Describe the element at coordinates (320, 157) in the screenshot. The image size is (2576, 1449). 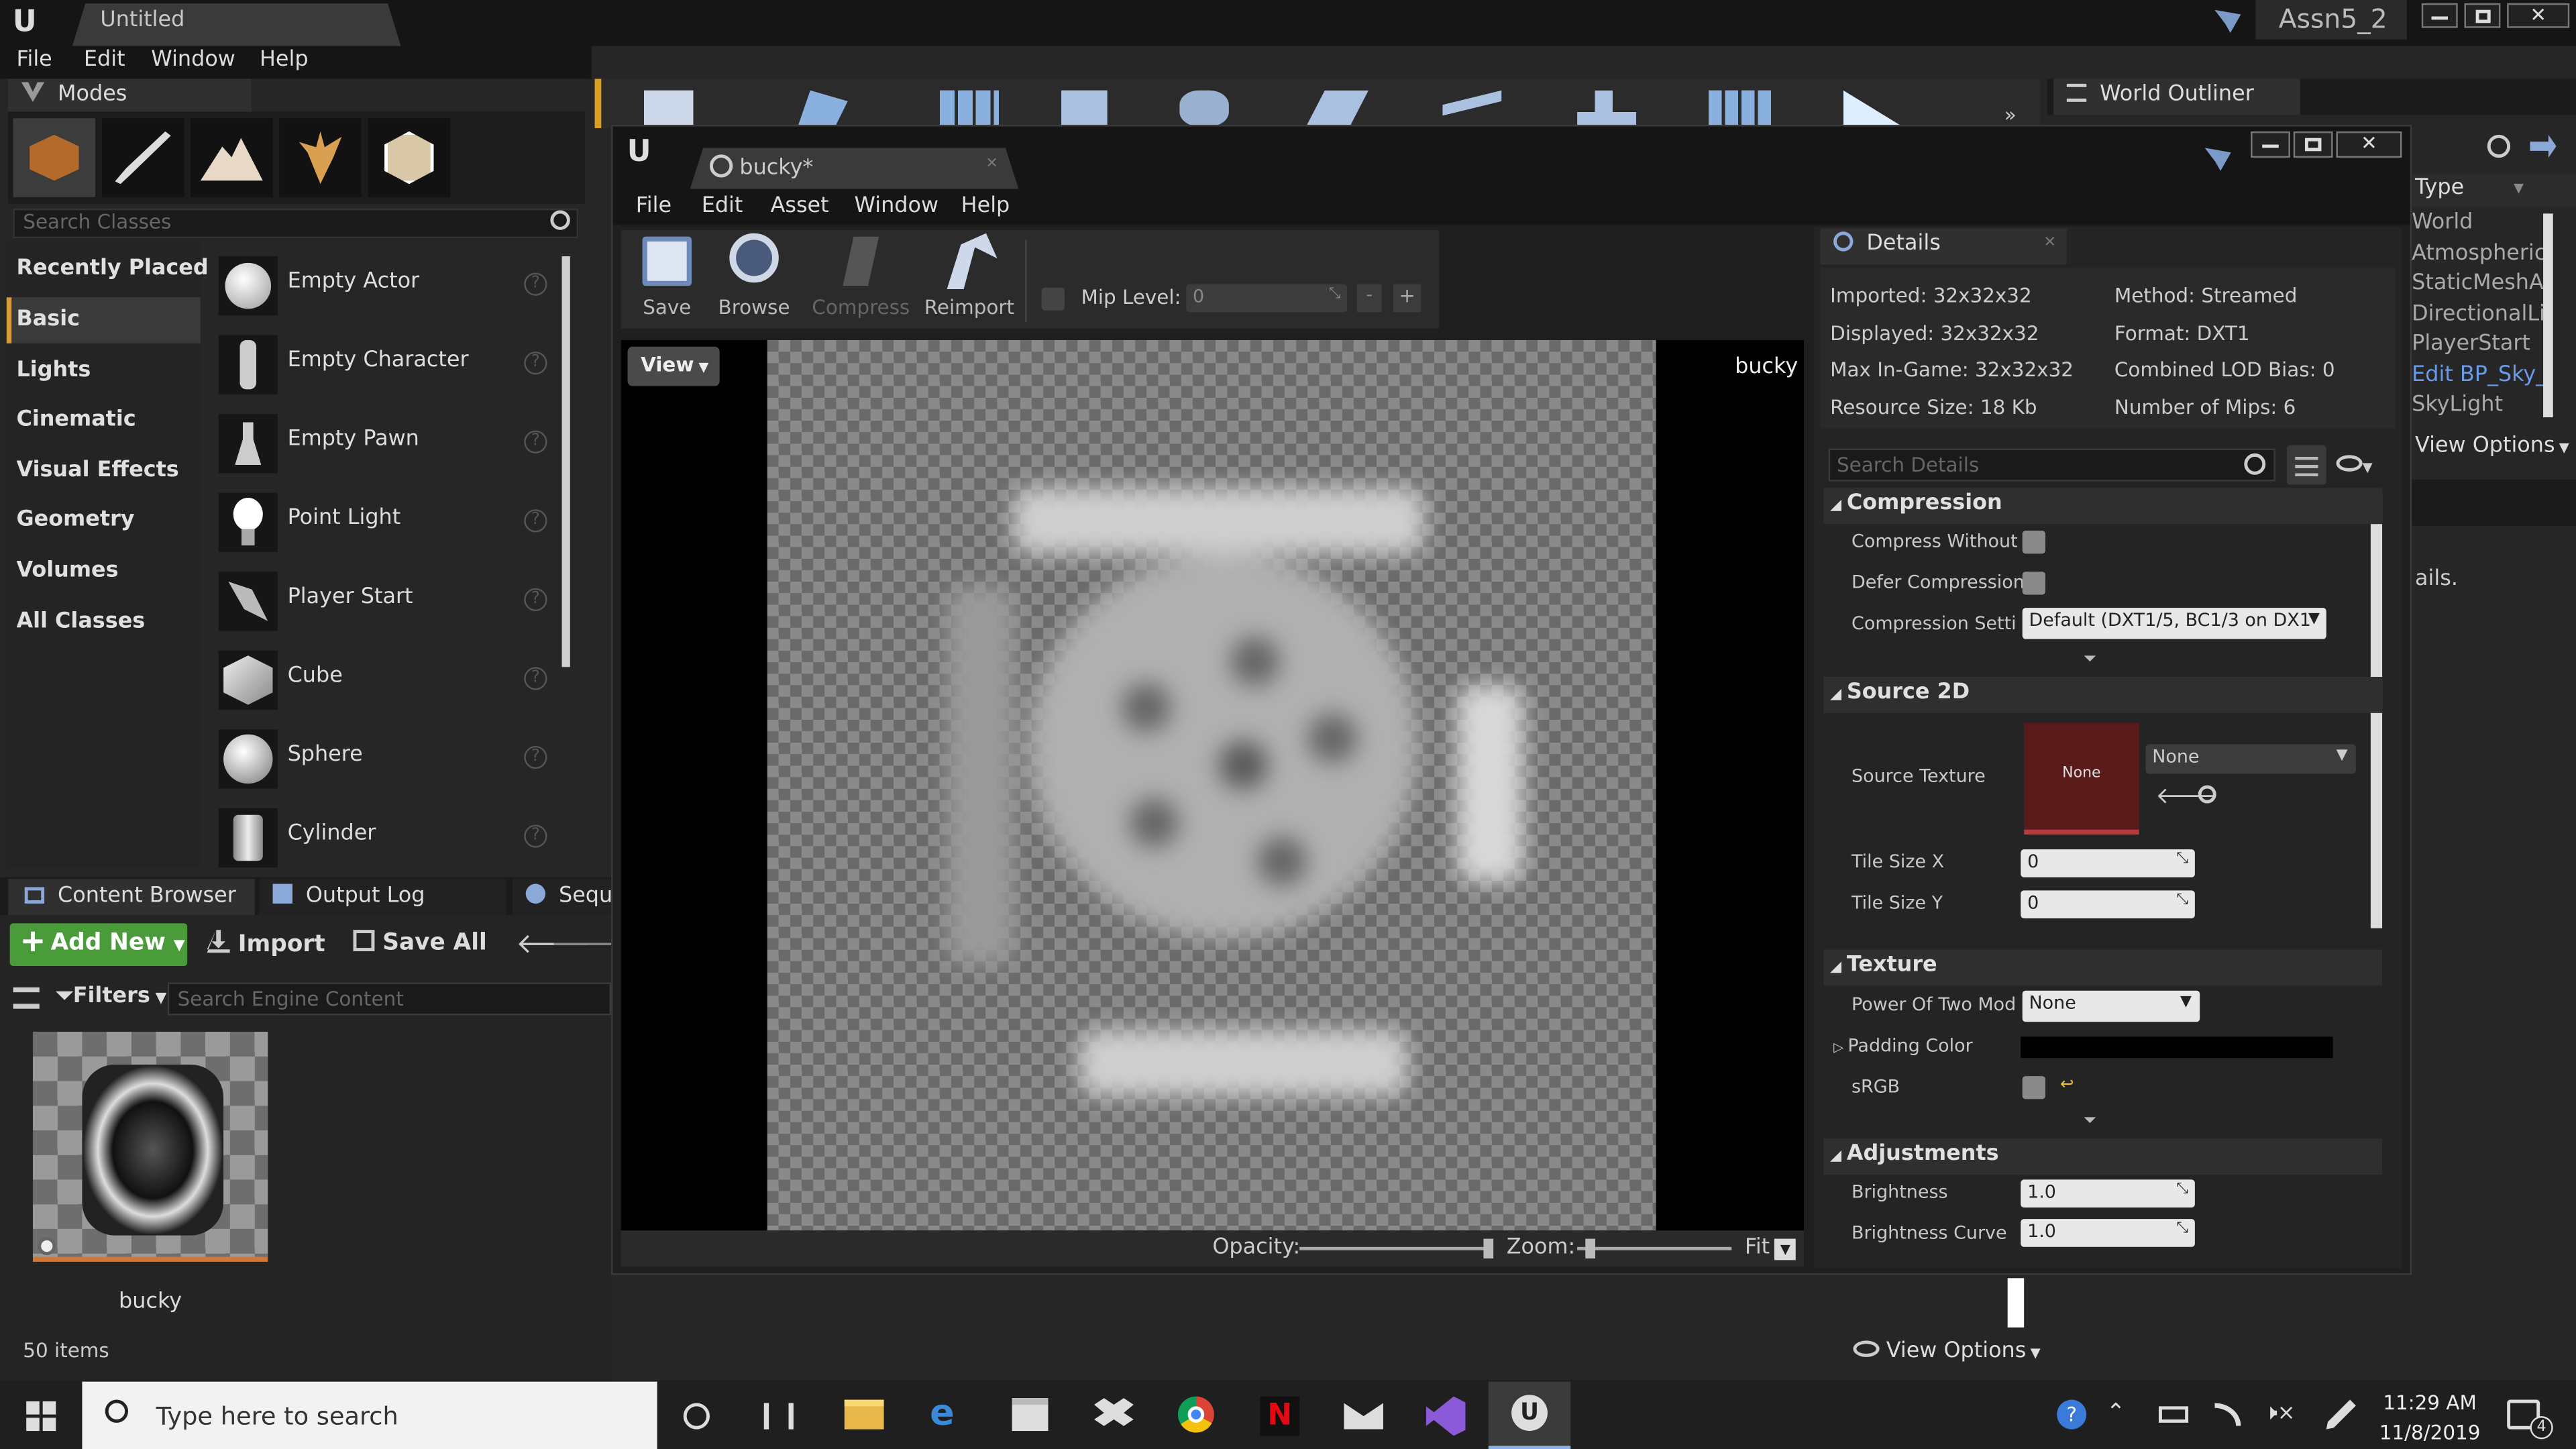
I see `foliage-mode-button` at that location.